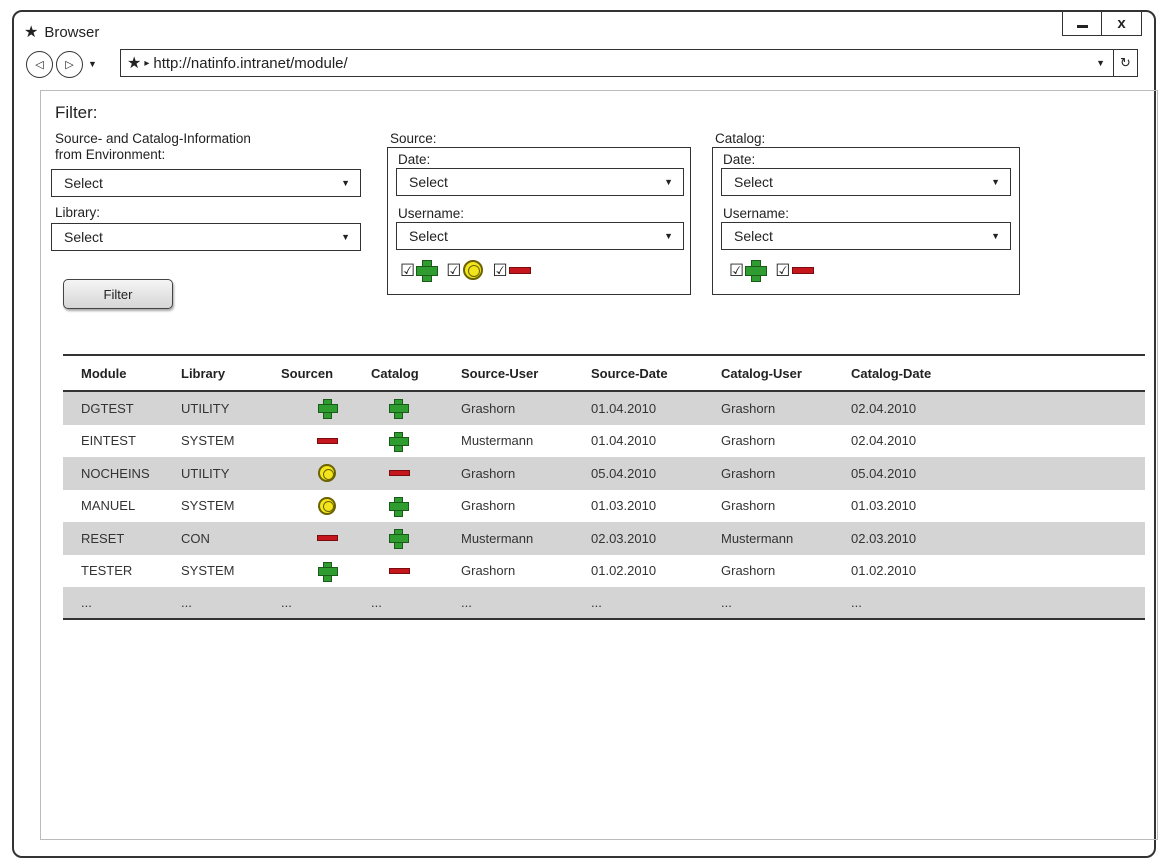  I want to click on table-cell: 01.04.2010, so click(624, 408).